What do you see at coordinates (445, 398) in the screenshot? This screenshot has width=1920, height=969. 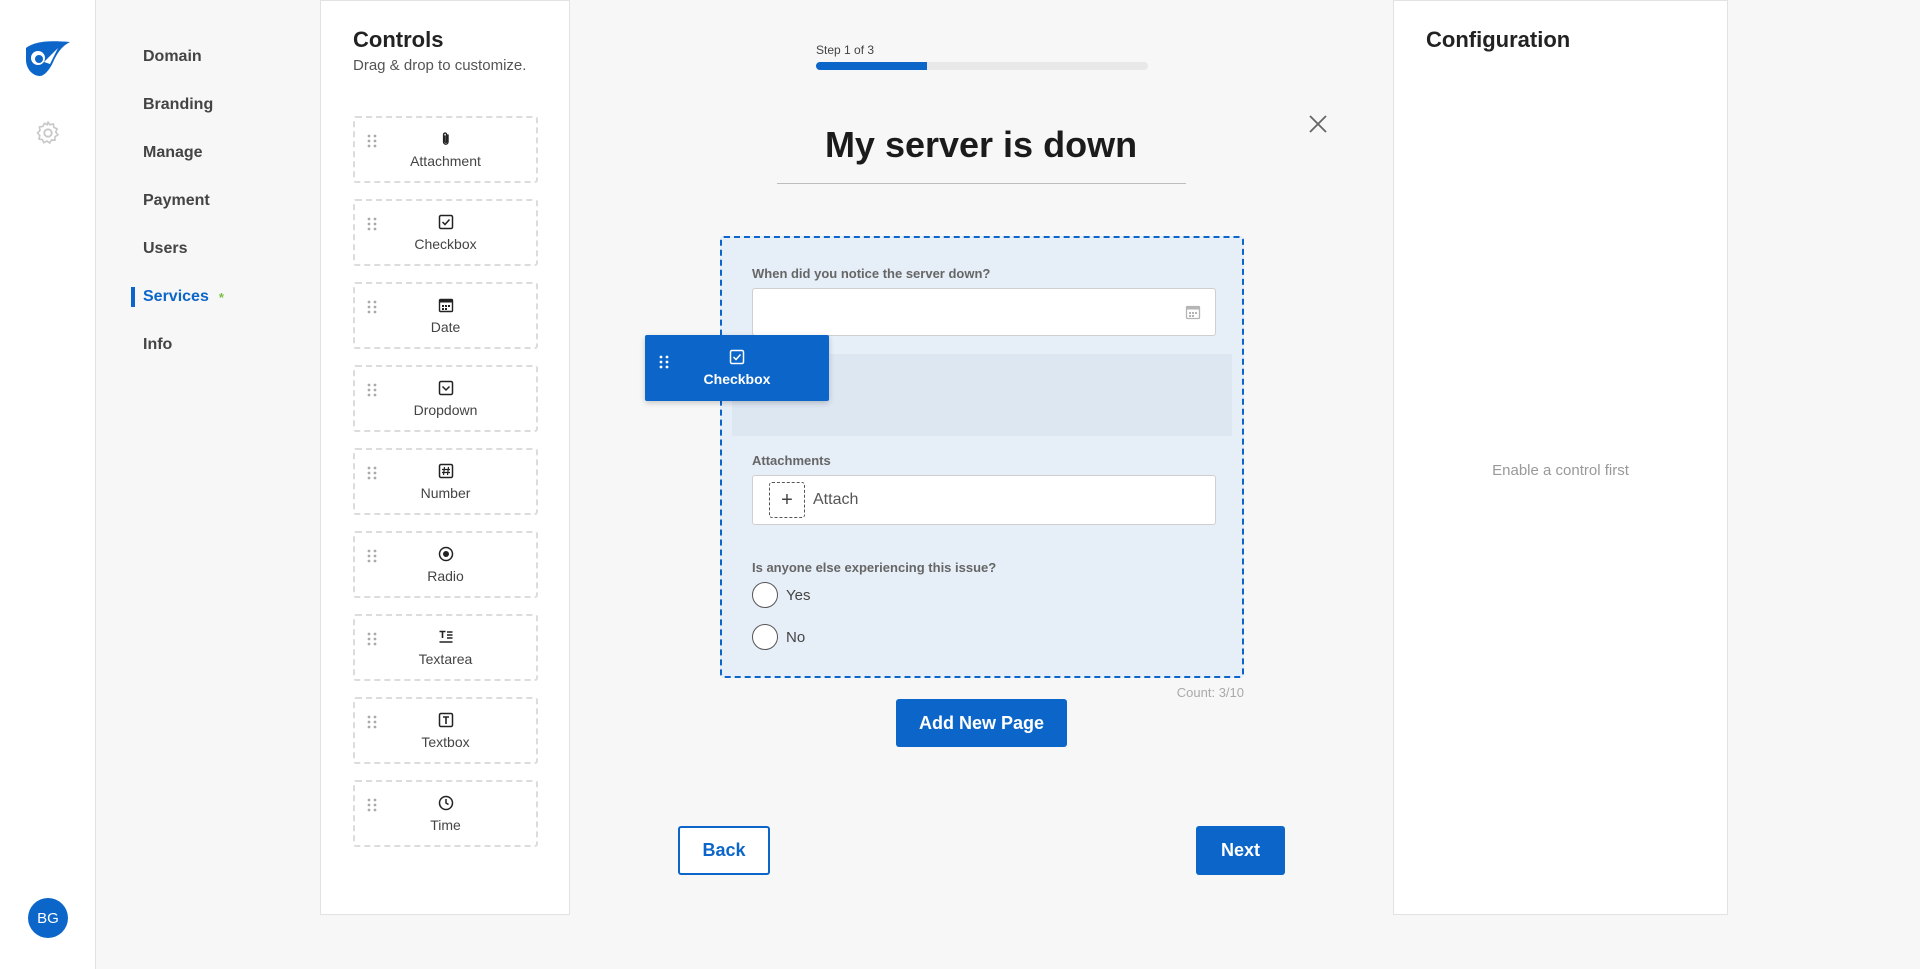 I see `control-dropdown: Dropdown` at bounding box center [445, 398].